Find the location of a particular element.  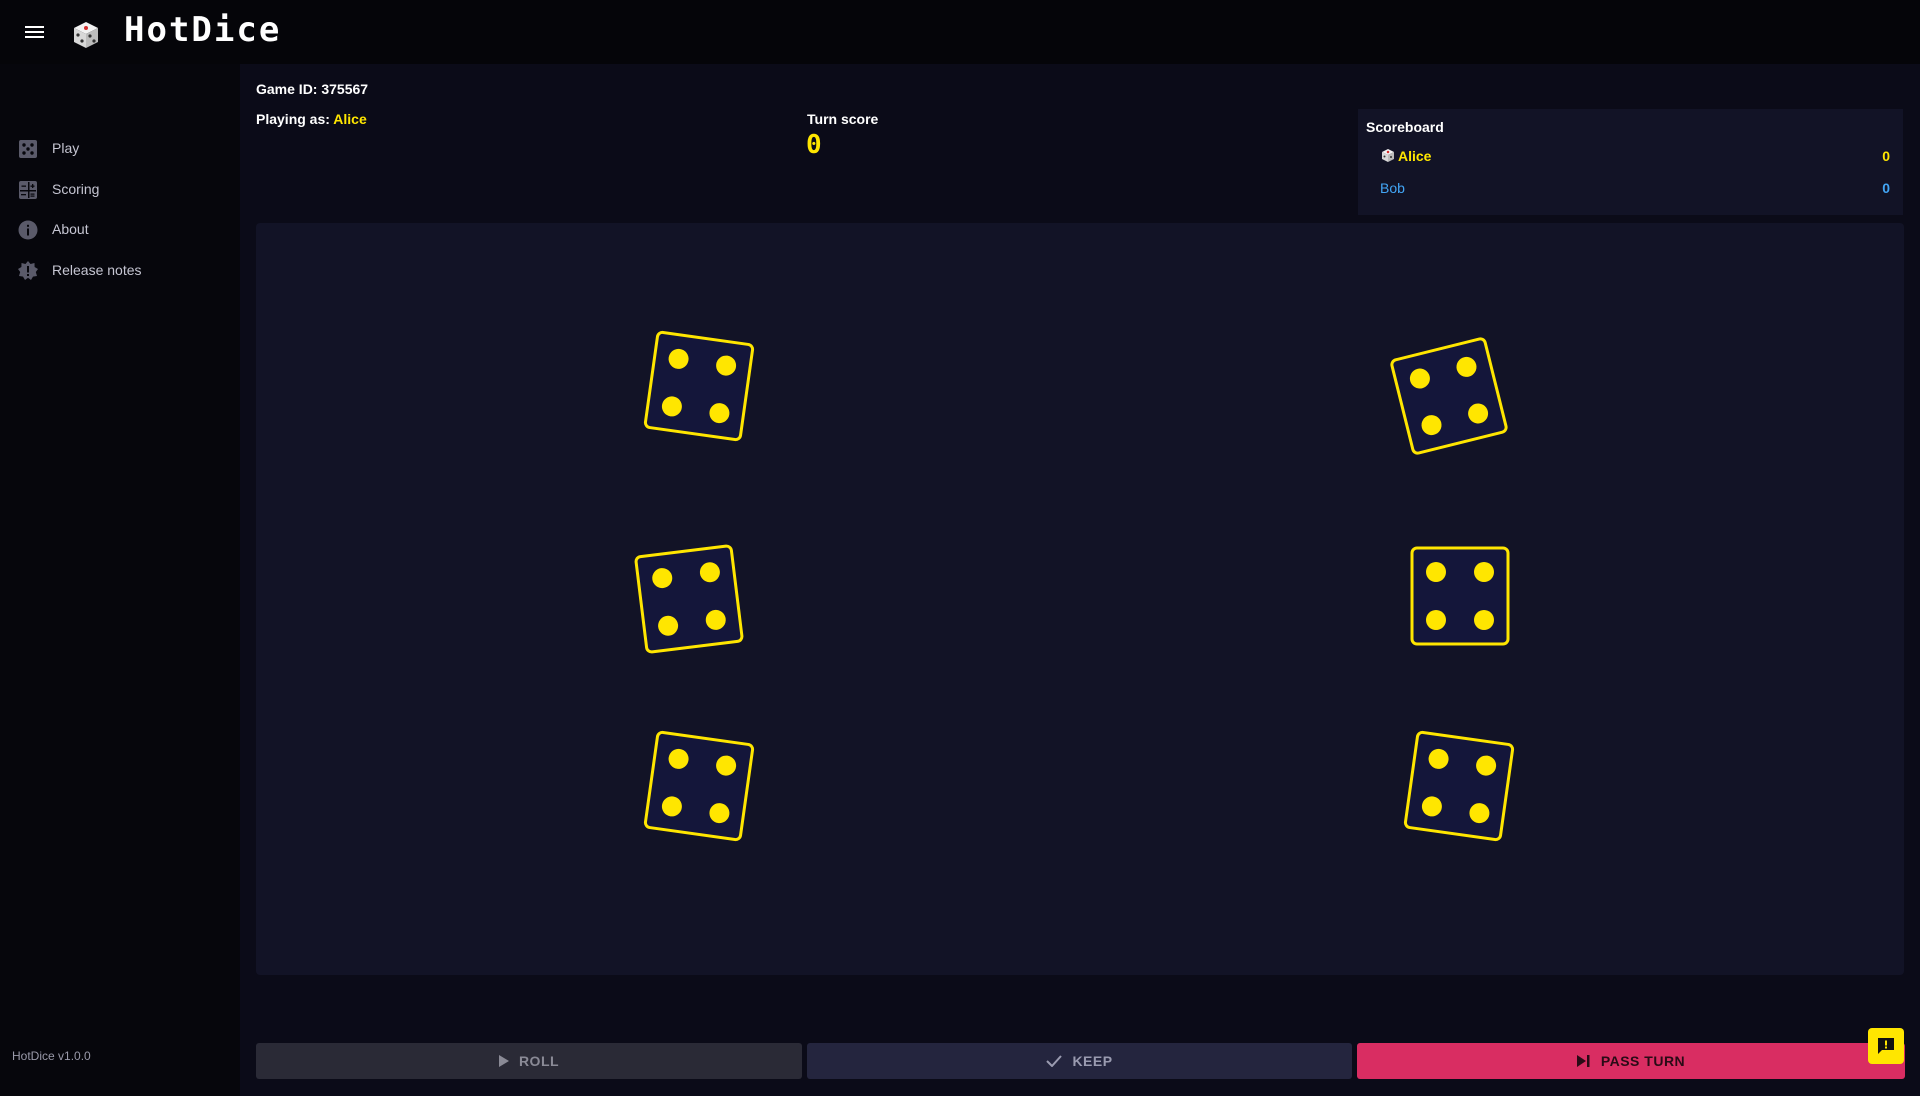

sidebar-item-label: Scoring is located at coordinates (76, 189).